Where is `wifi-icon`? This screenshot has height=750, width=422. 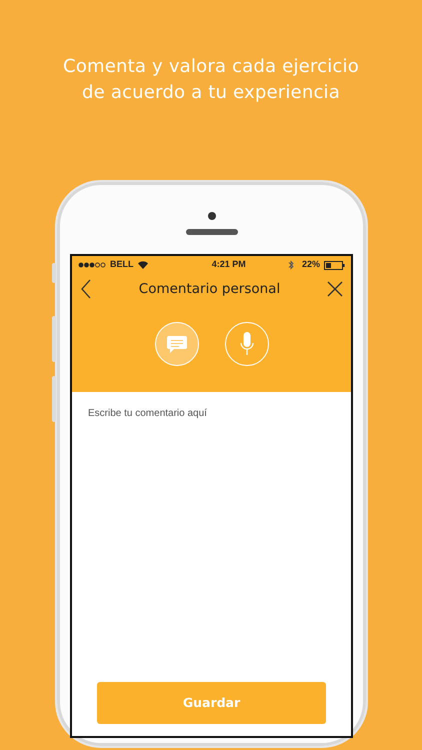
wifi-icon is located at coordinates (143, 265).